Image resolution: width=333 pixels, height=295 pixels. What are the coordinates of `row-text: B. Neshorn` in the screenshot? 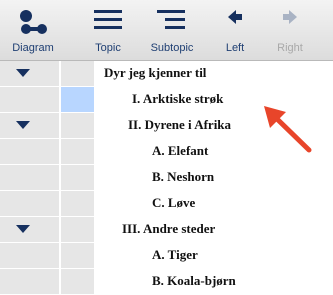 It's located at (183, 177).